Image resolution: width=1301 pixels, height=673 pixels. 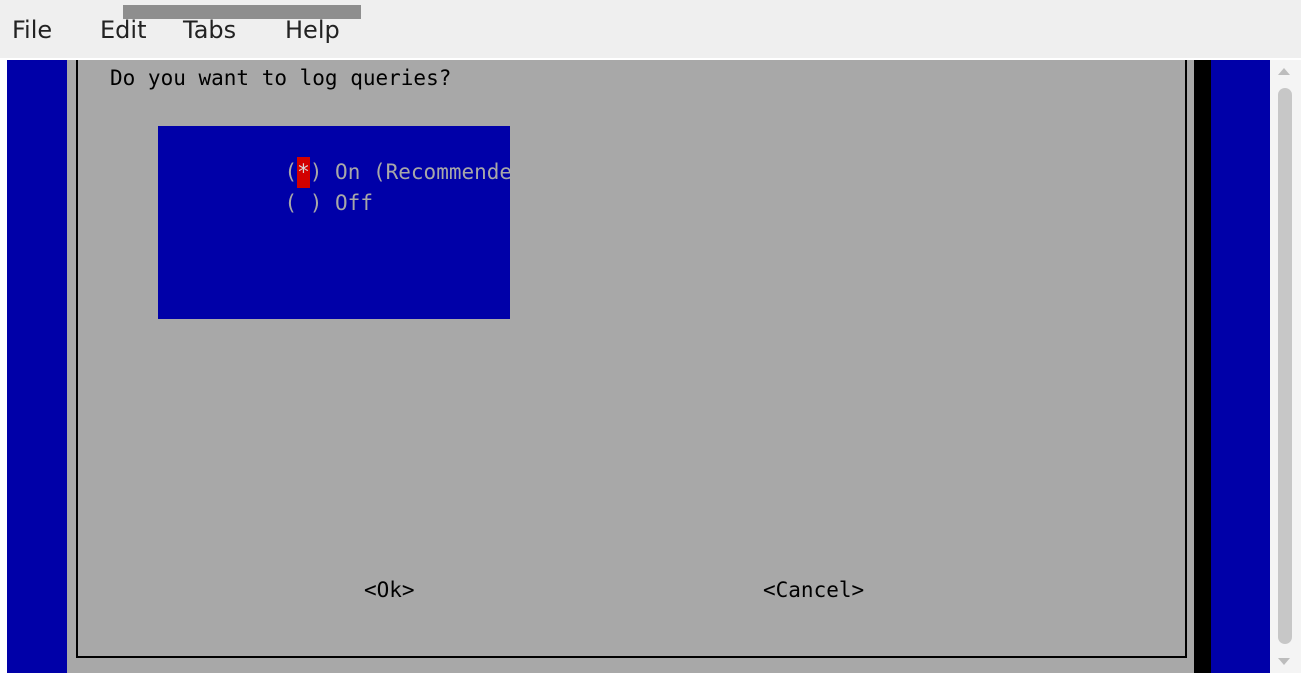 I want to click on option-off-label: Off, so click(x=354, y=203).